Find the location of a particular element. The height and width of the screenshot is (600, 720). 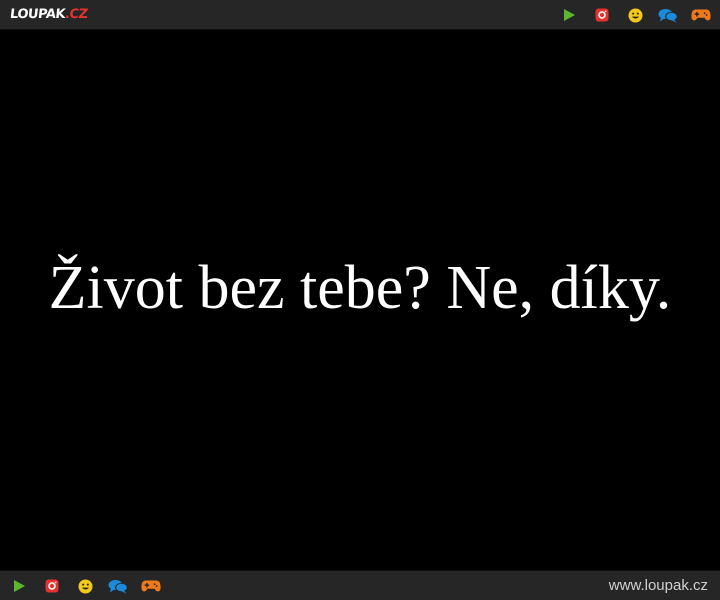

top-bar: LOUPAK.CZ is located at coordinates (360, 15).